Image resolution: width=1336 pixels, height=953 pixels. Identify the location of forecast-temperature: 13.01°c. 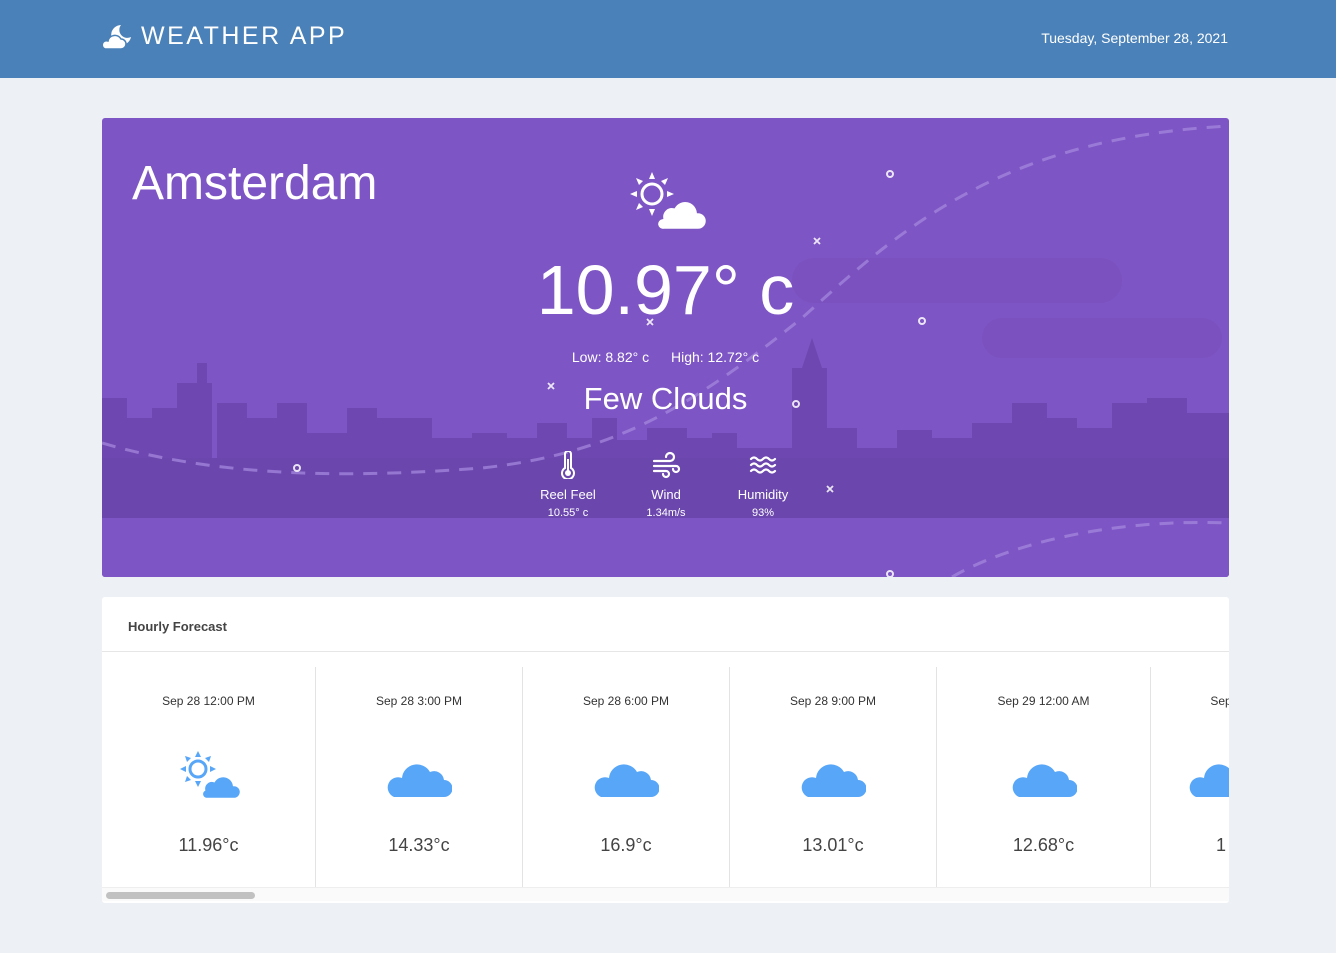
(833, 845).